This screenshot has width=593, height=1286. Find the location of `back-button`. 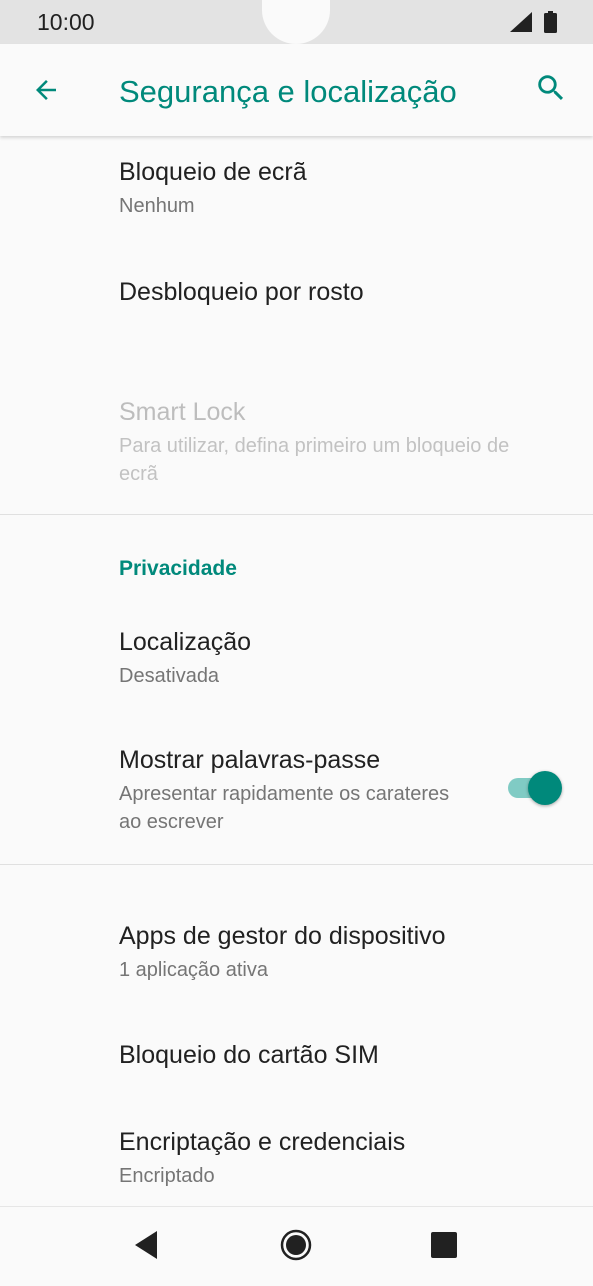

back-button is located at coordinates (46, 92).